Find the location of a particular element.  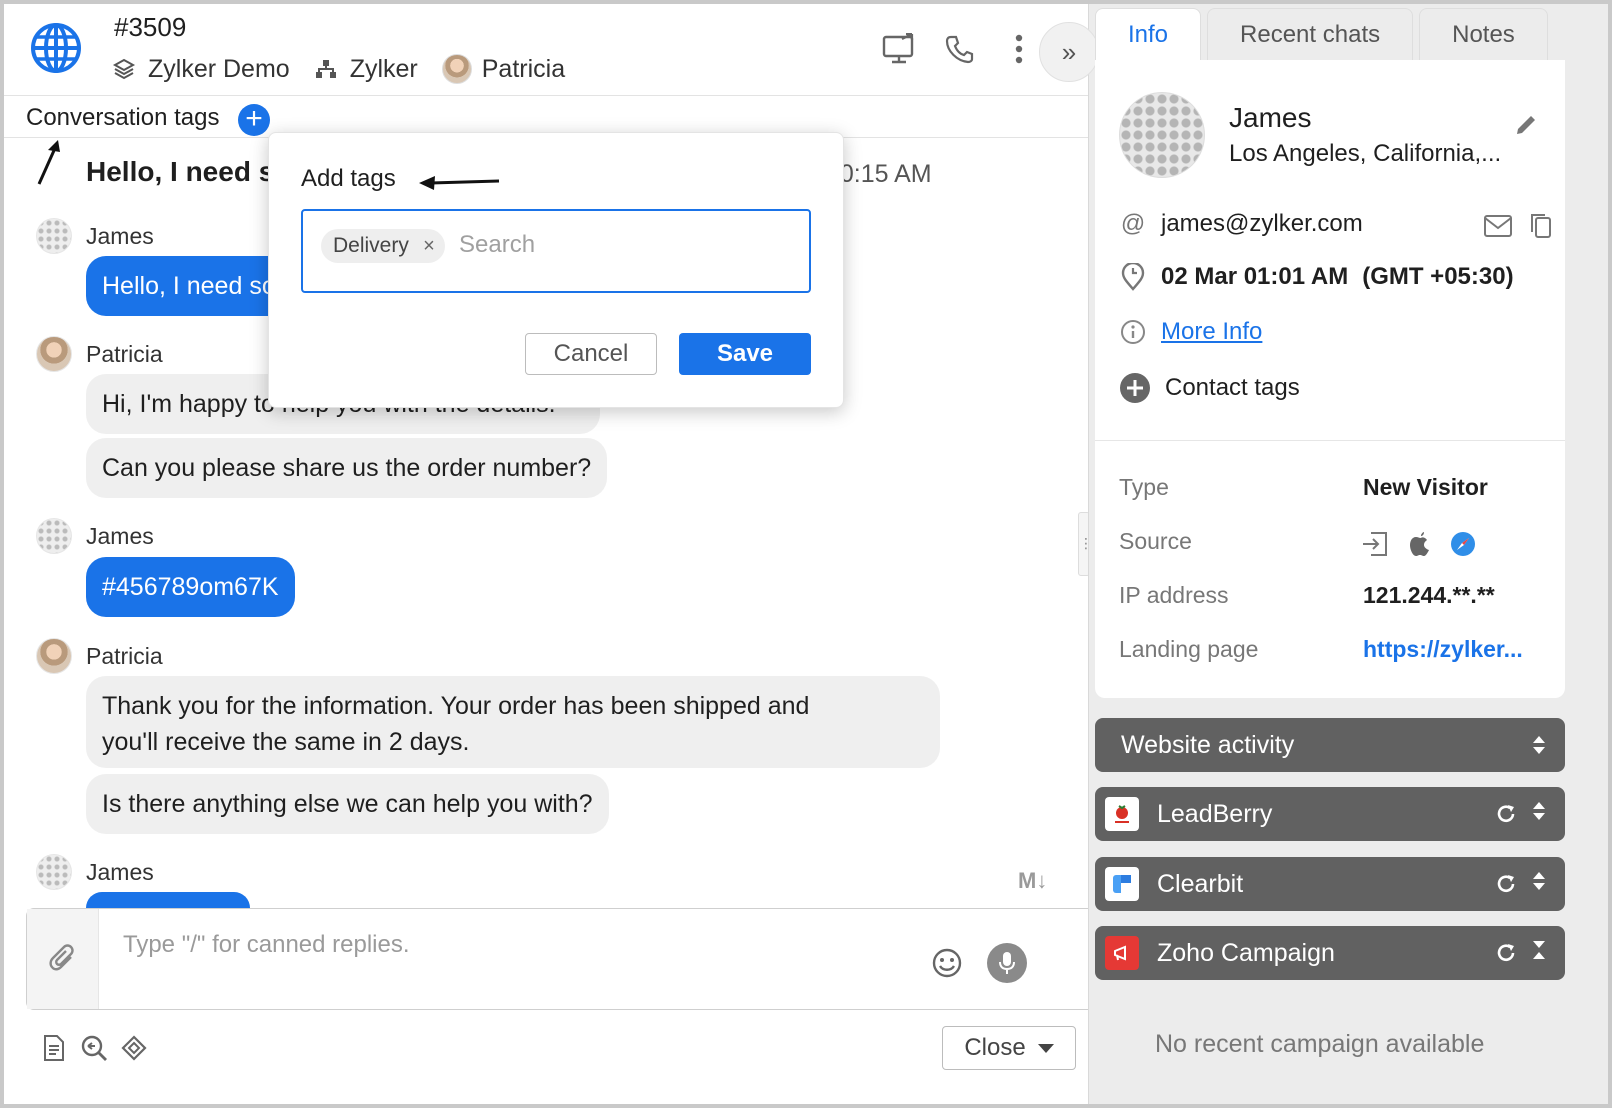

source-icons is located at coordinates (1427, 544).